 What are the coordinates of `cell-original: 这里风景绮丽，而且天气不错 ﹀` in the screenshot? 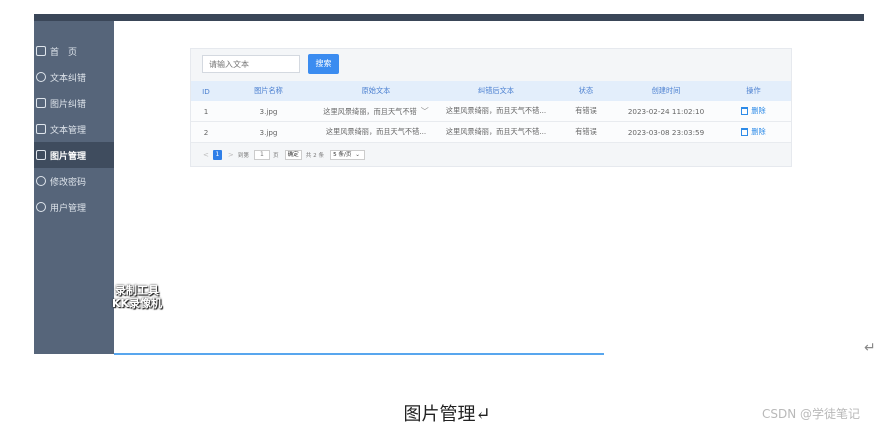 It's located at (376, 111).